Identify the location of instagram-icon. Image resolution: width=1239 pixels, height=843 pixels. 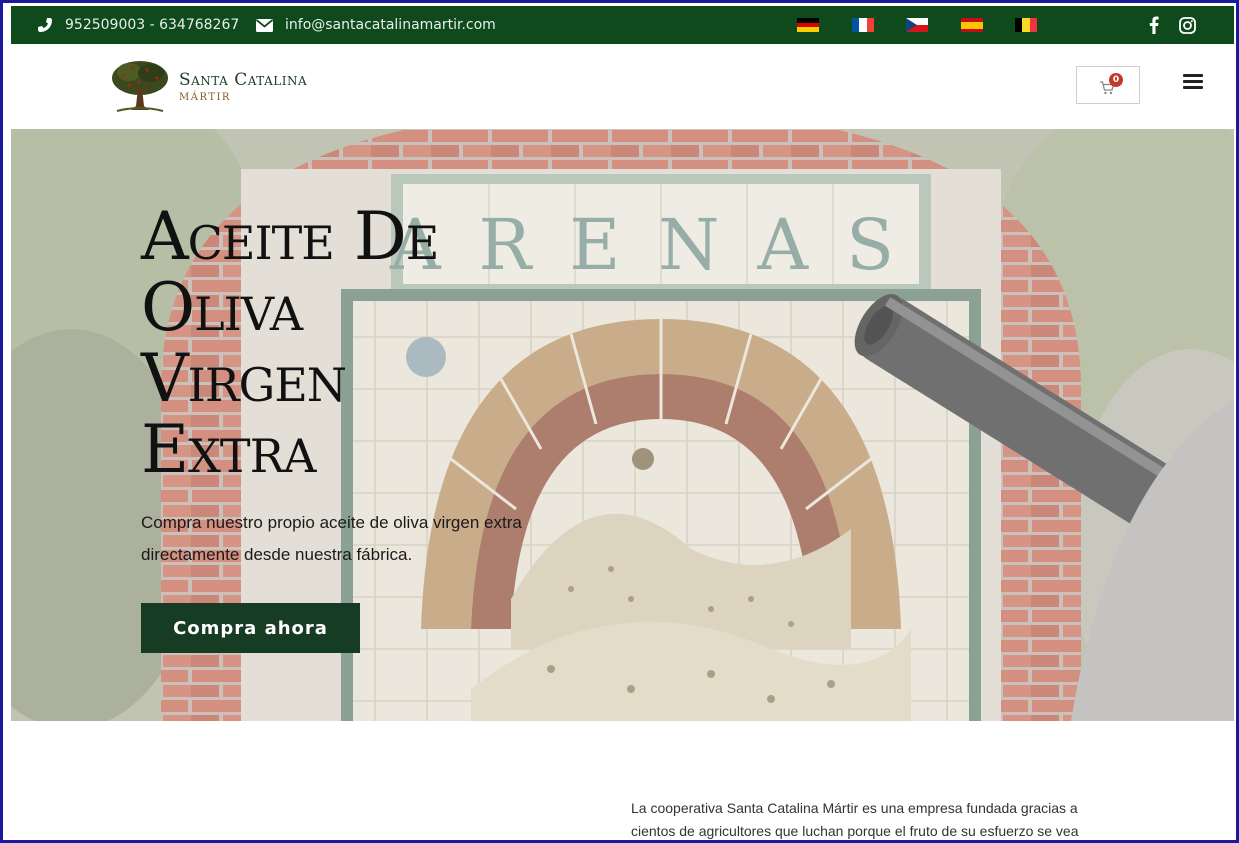
(1187, 25).